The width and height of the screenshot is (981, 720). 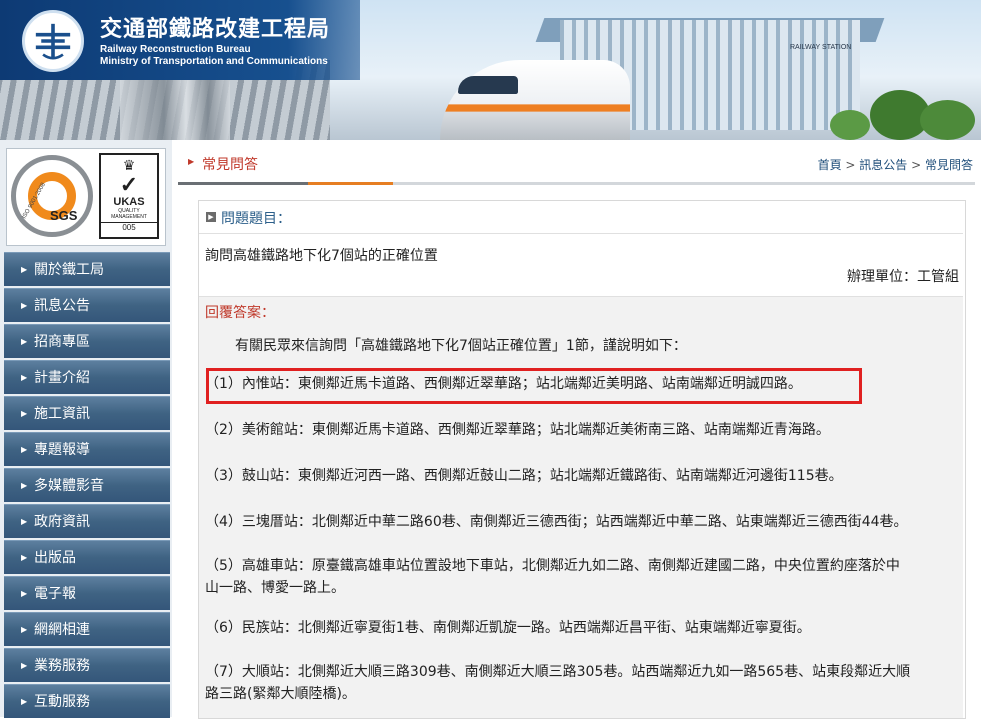 What do you see at coordinates (240, 313) in the screenshot?
I see `answer-label: 回覆答案：` at bounding box center [240, 313].